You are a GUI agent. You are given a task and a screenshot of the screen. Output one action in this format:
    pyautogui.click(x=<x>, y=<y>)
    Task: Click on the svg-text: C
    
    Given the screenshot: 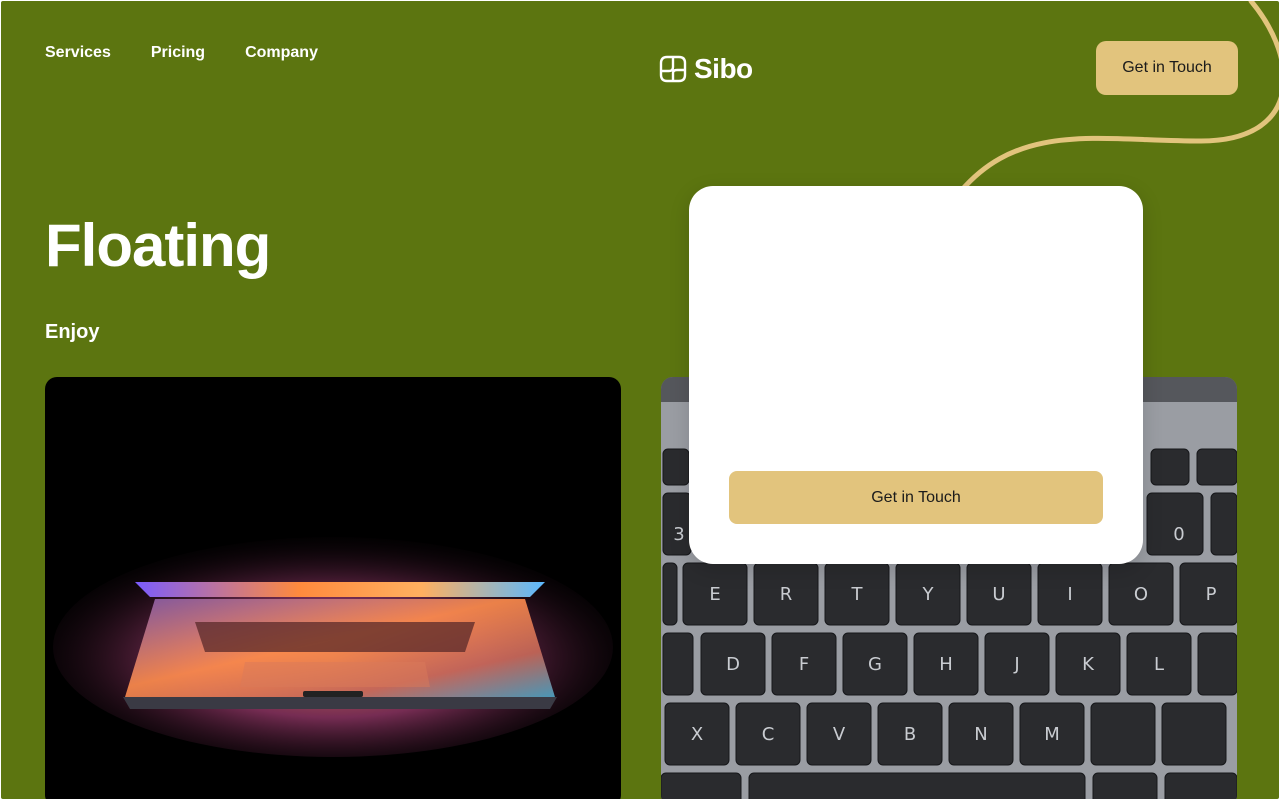 What is the action you would take?
    pyautogui.click(x=768, y=734)
    